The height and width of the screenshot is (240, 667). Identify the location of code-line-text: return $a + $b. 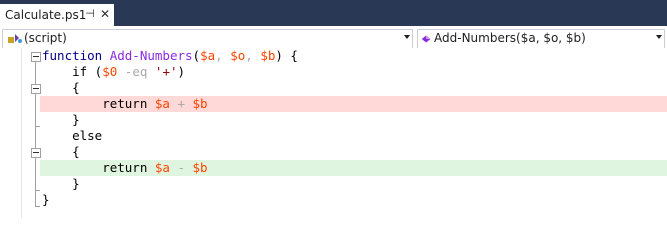
(125, 104).